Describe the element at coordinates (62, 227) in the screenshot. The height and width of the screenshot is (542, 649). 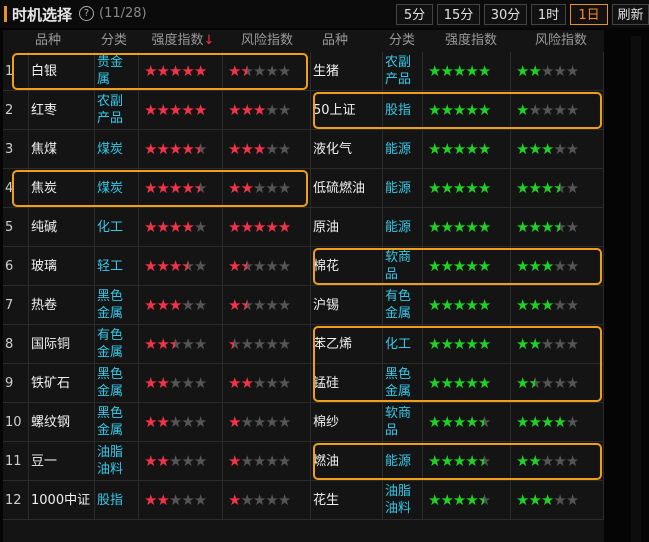
I see `commodity-name: 纯碱` at that location.